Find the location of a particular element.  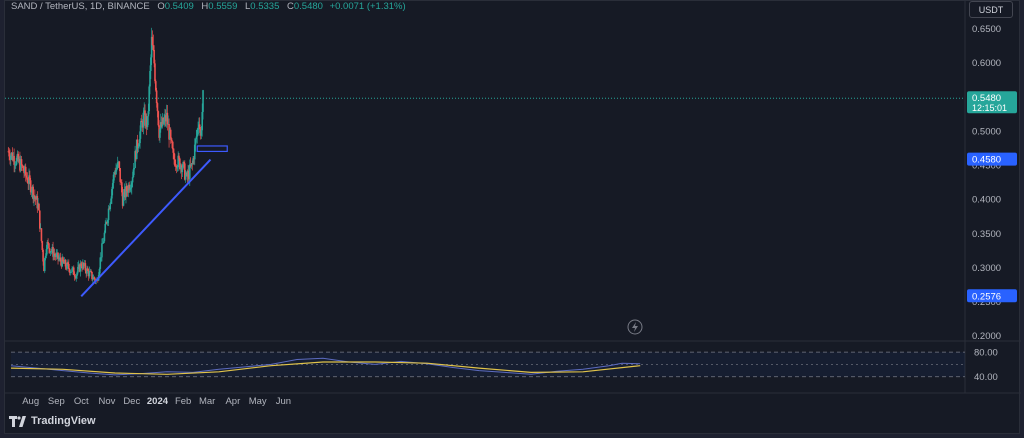

time-tick-label: Mar is located at coordinates (207, 401).